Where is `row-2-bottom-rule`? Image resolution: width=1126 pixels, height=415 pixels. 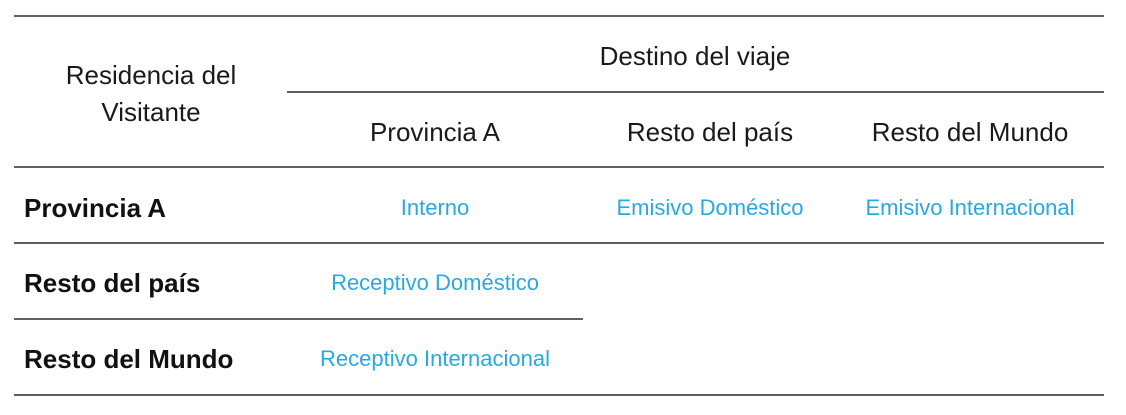 row-2-bottom-rule is located at coordinates (298, 319).